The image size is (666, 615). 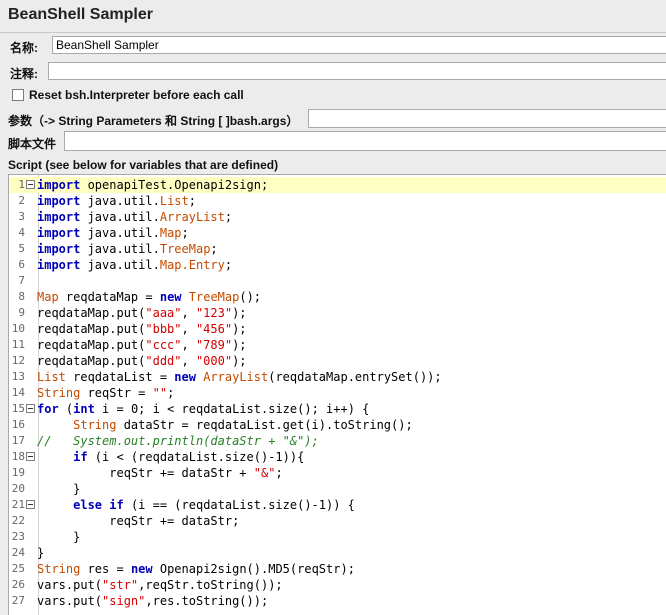 What do you see at coordinates (21, 232) in the screenshot?
I see `line-number: 4` at bounding box center [21, 232].